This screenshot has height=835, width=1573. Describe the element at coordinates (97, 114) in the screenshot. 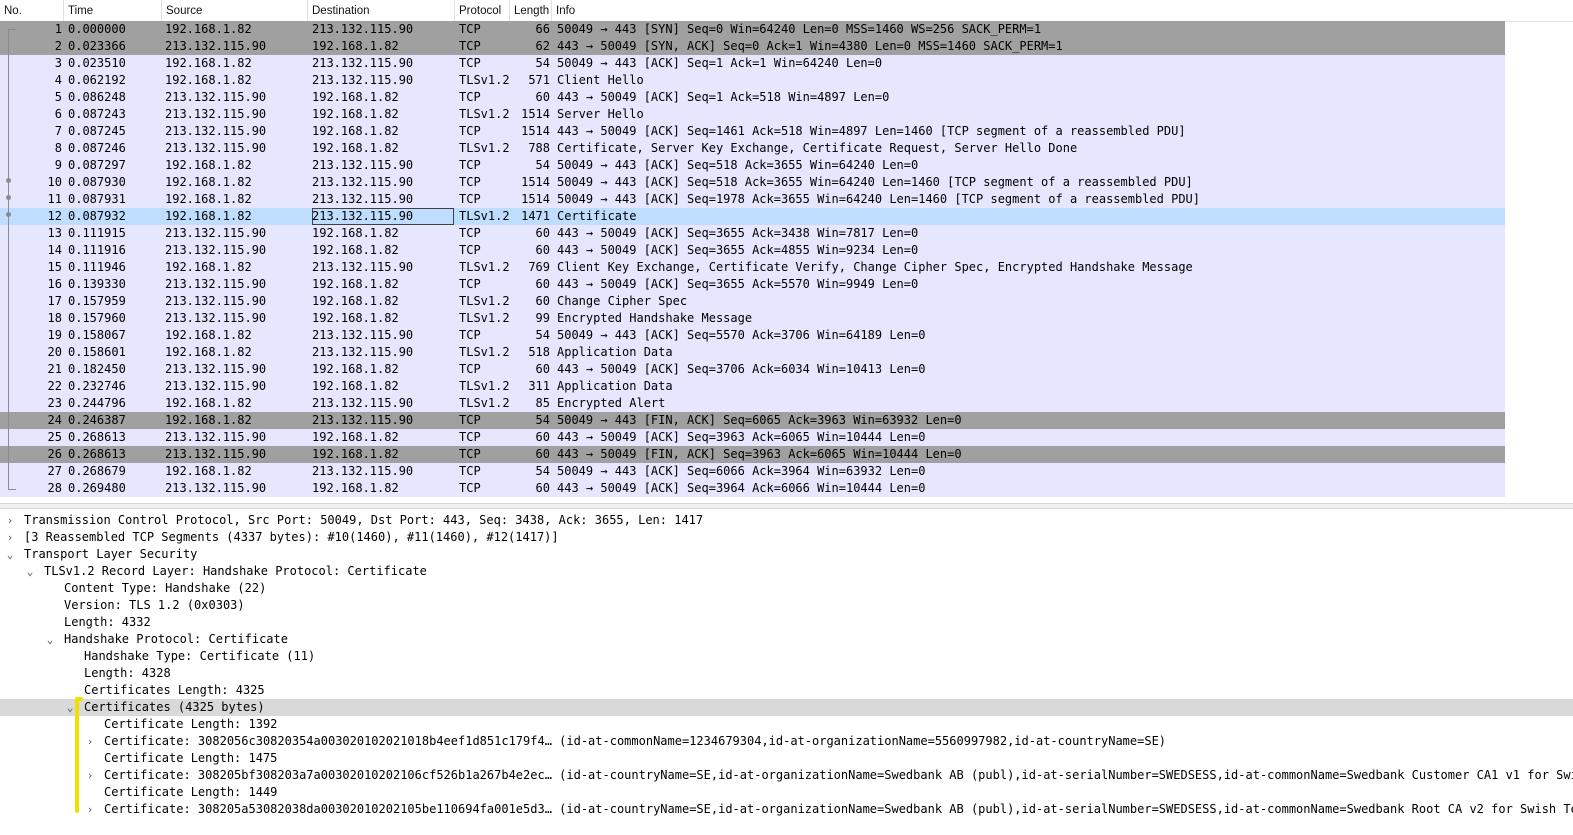

I see `packet-time: 0.087243` at that location.